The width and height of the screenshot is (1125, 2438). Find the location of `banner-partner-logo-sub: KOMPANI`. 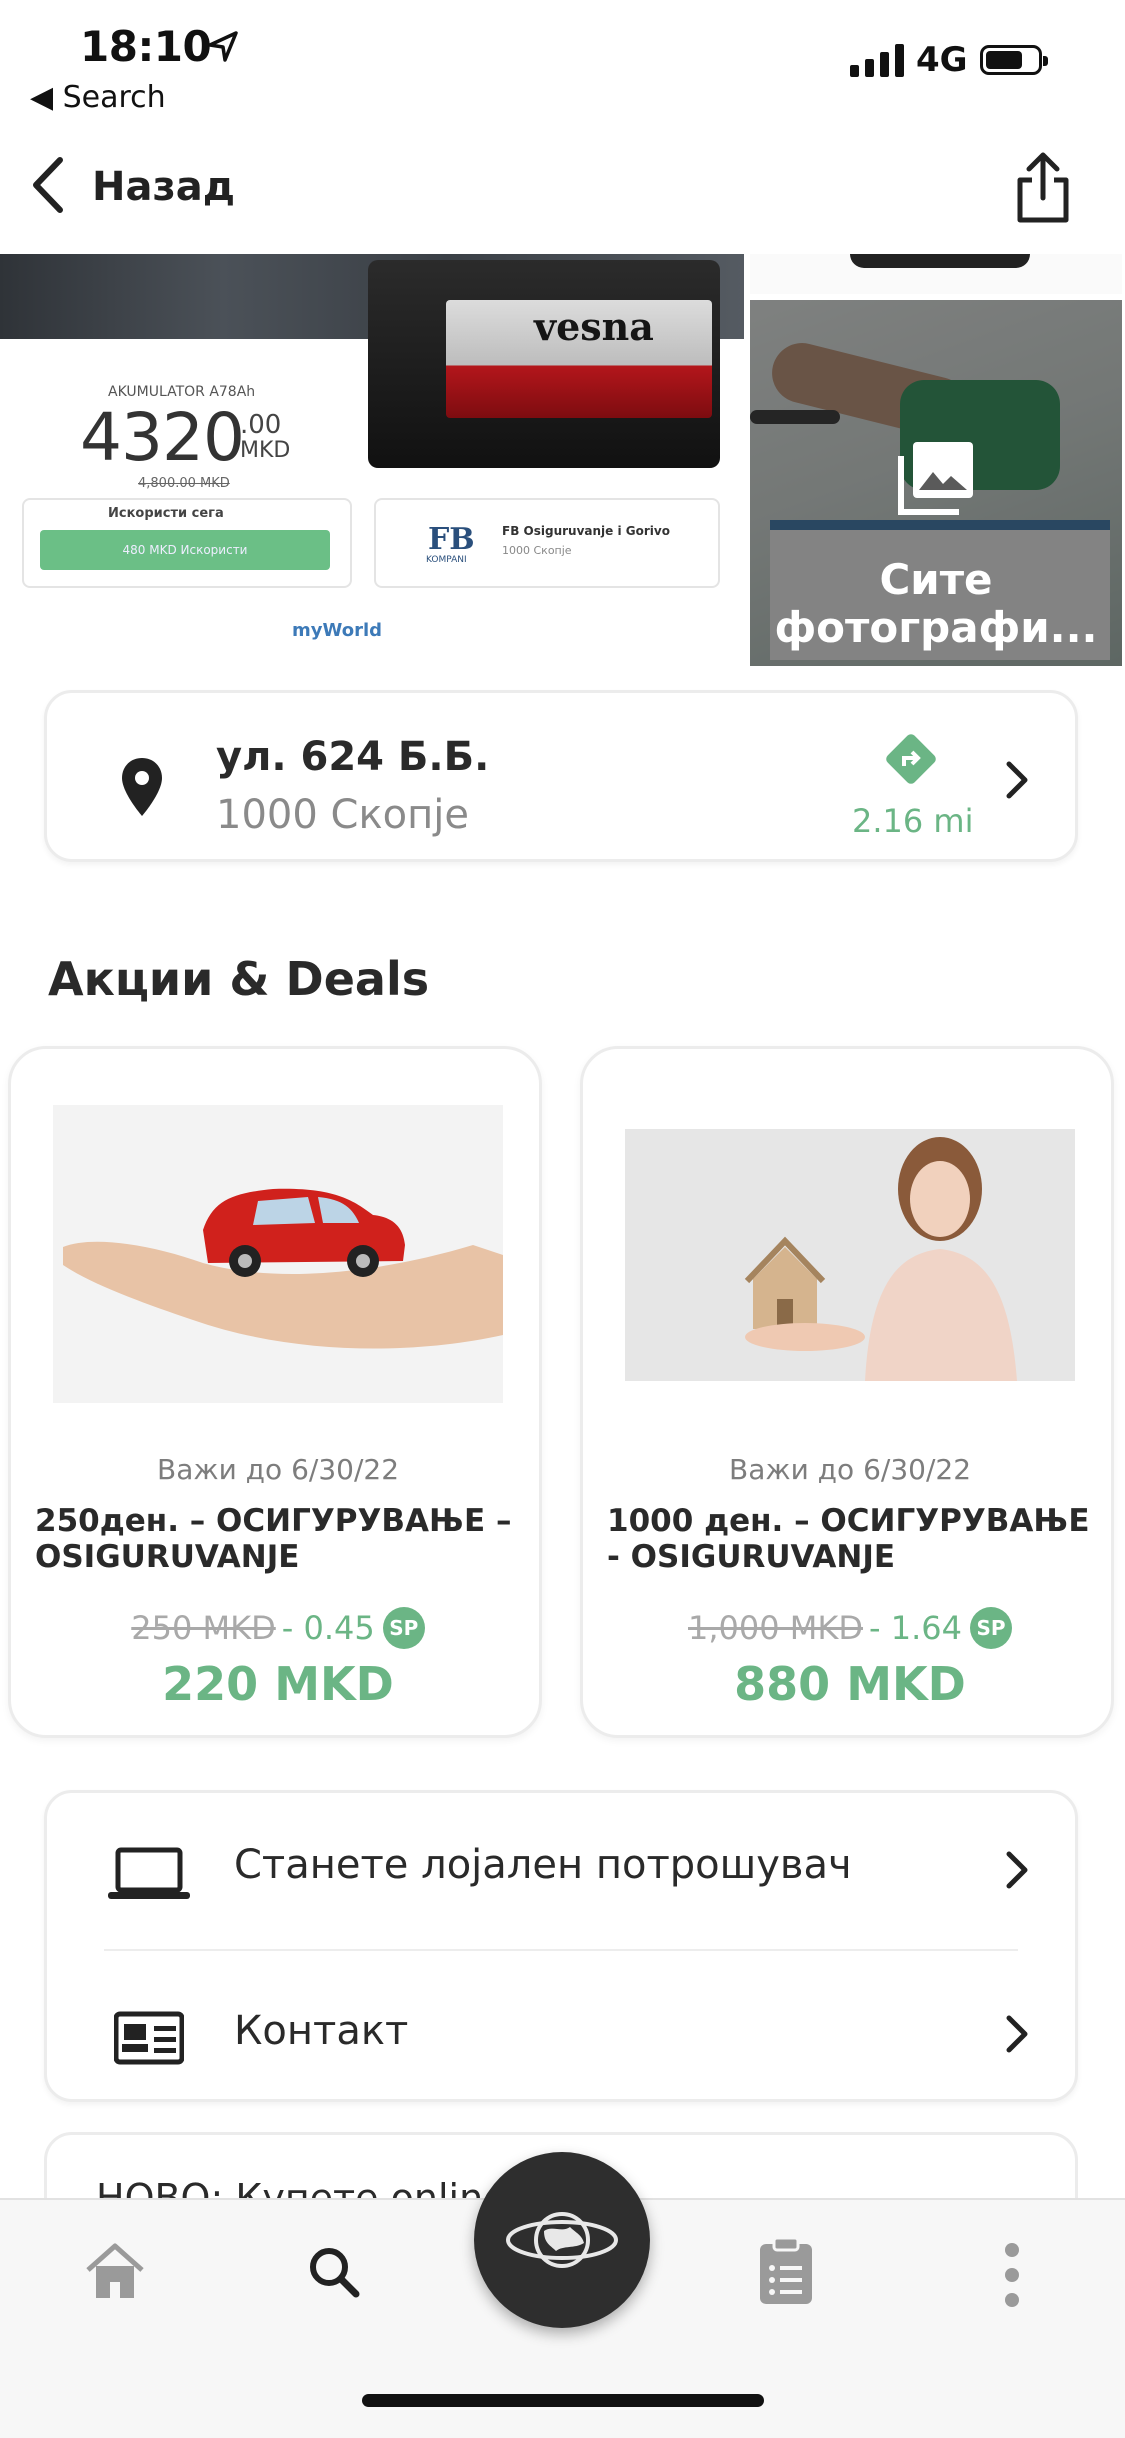

banner-partner-logo-sub: KOMPANI is located at coordinates (446, 560).